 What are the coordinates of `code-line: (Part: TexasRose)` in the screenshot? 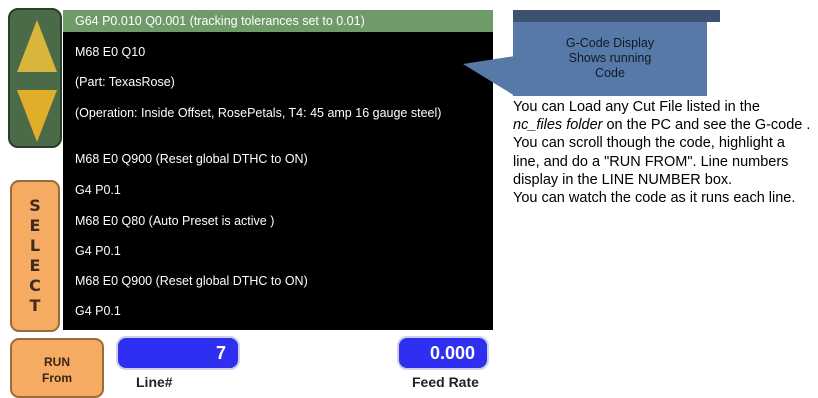 It's located at (278, 82).